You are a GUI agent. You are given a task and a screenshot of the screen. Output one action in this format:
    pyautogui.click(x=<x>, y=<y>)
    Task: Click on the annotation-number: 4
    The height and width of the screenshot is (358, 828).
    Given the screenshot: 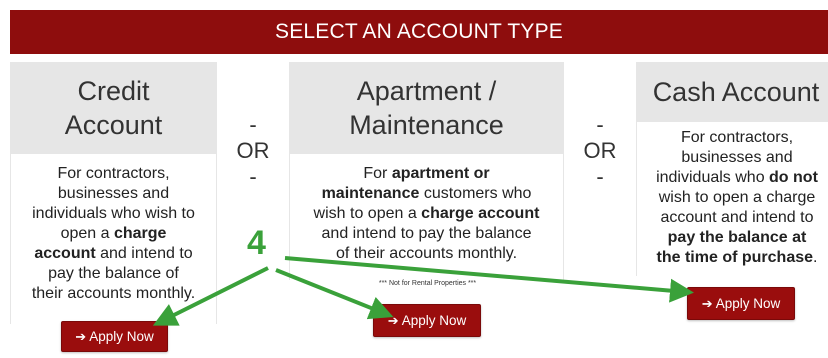 What is the action you would take?
    pyautogui.click(x=256, y=243)
    